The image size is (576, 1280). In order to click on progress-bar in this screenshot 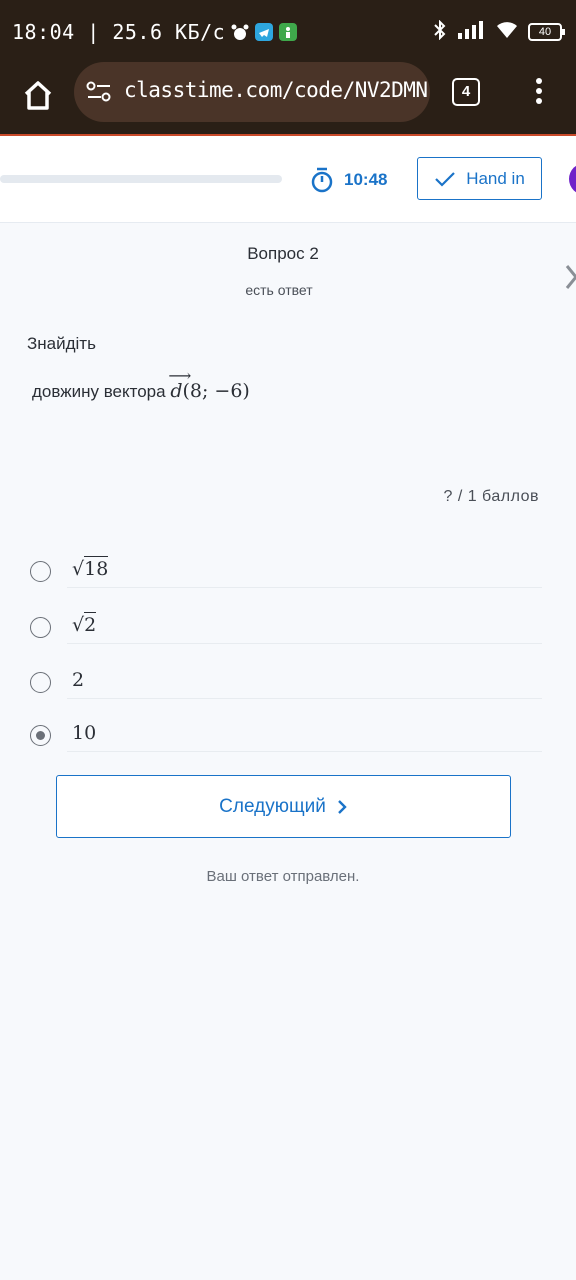, I will do `click(141, 179)`.